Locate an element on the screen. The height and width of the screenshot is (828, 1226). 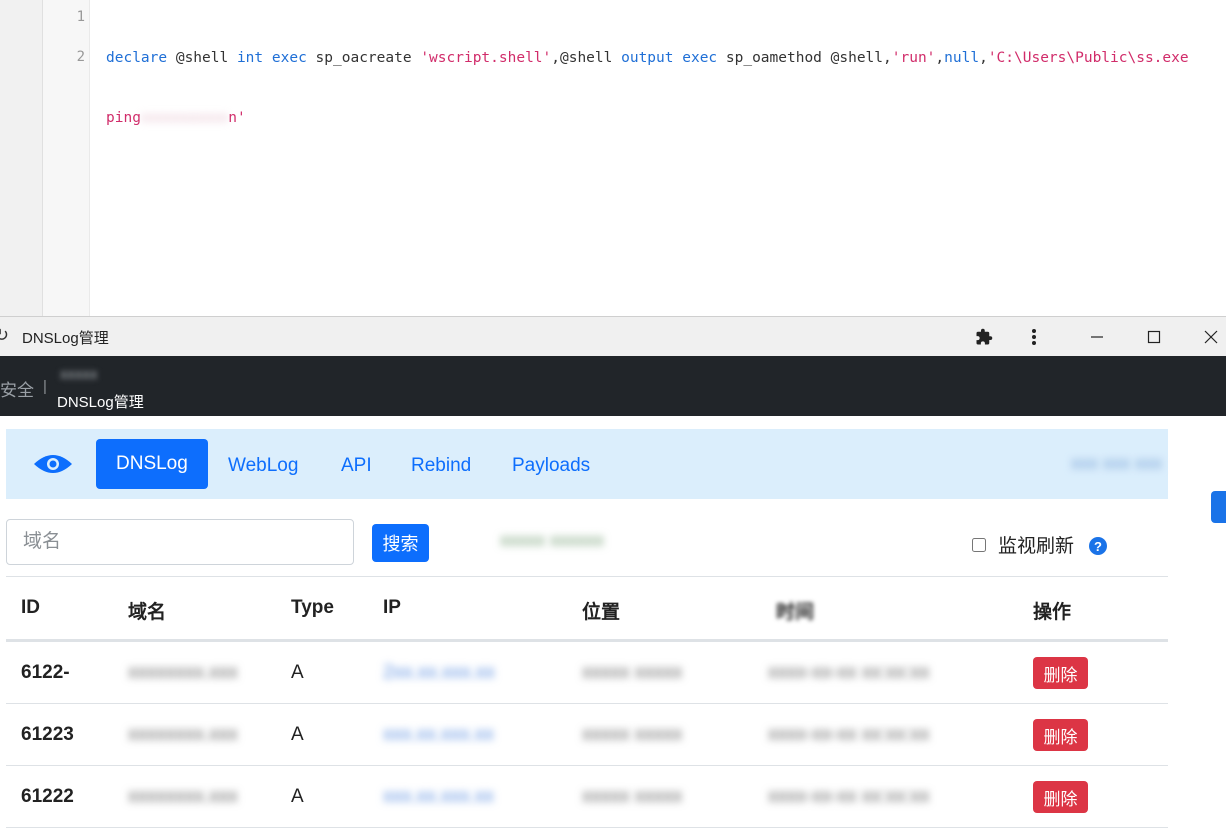
search-button: 搜索 is located at coordinates (400, 543).